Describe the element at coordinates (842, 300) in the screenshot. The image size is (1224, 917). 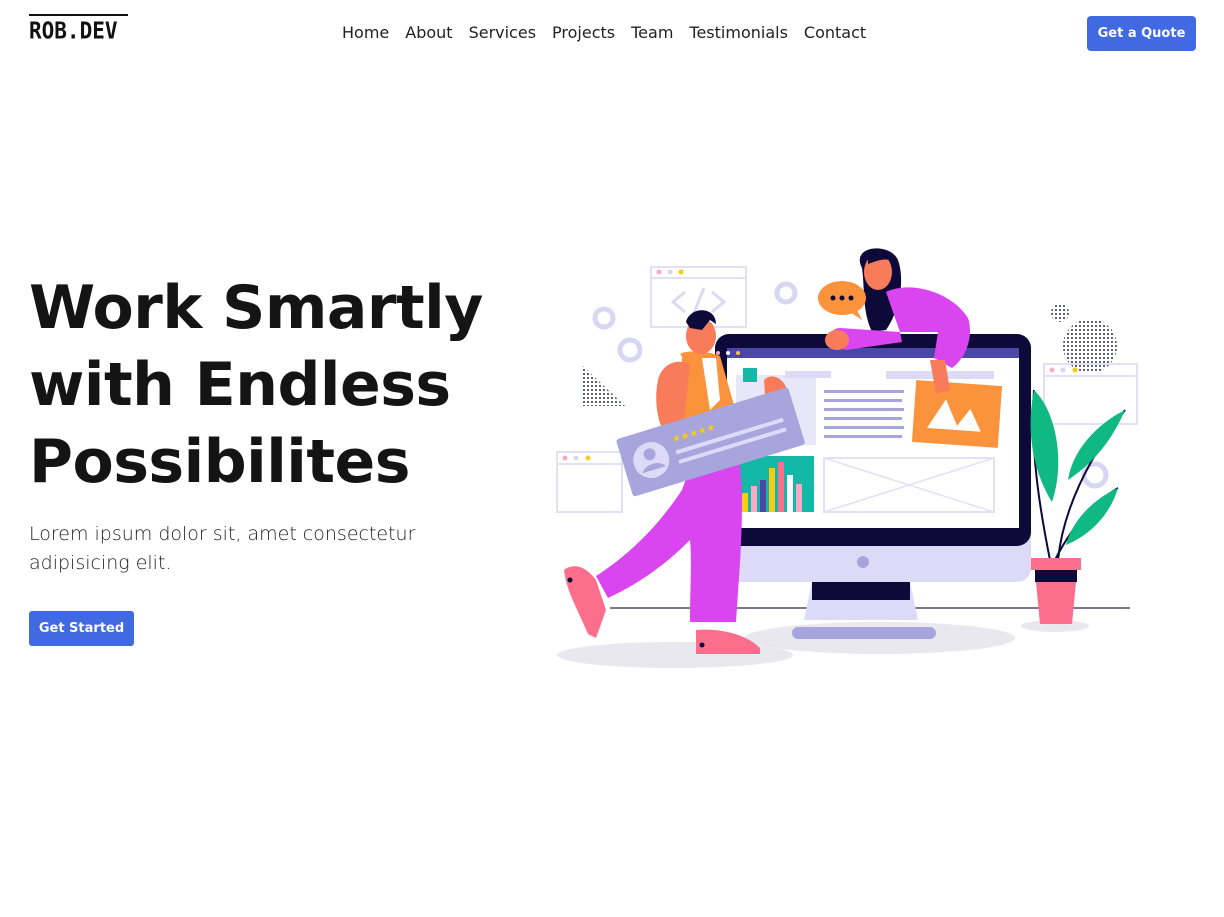
I see `speech-bubble-icon` at that location.